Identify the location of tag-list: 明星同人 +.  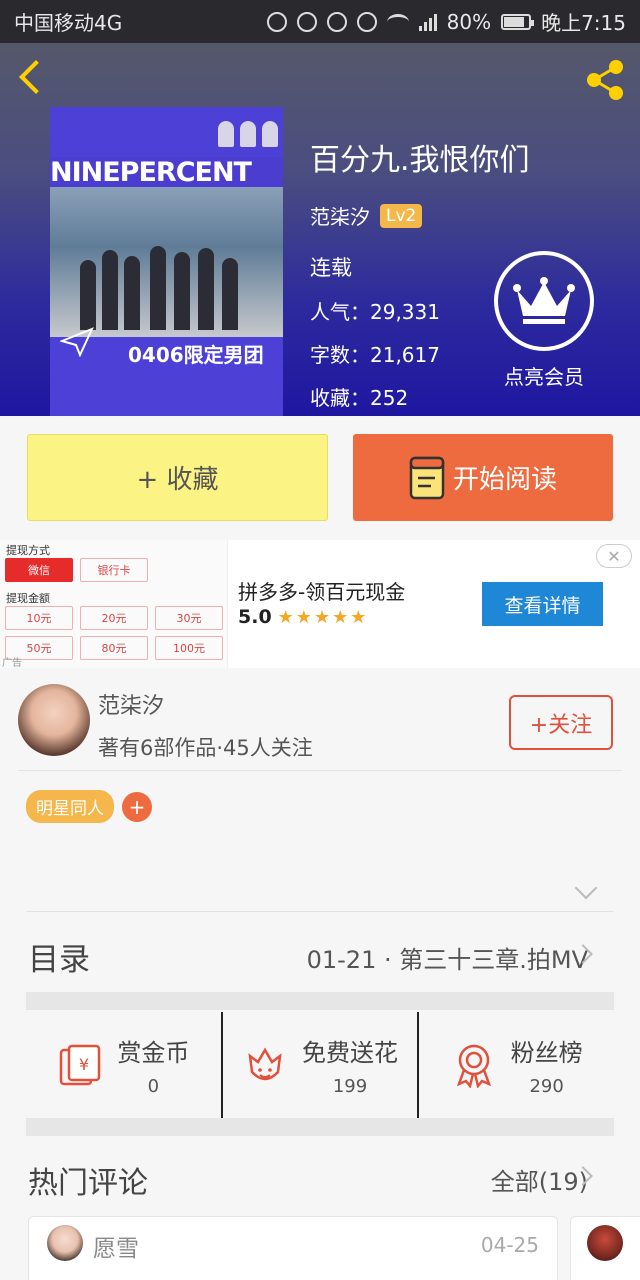
(89, 806).